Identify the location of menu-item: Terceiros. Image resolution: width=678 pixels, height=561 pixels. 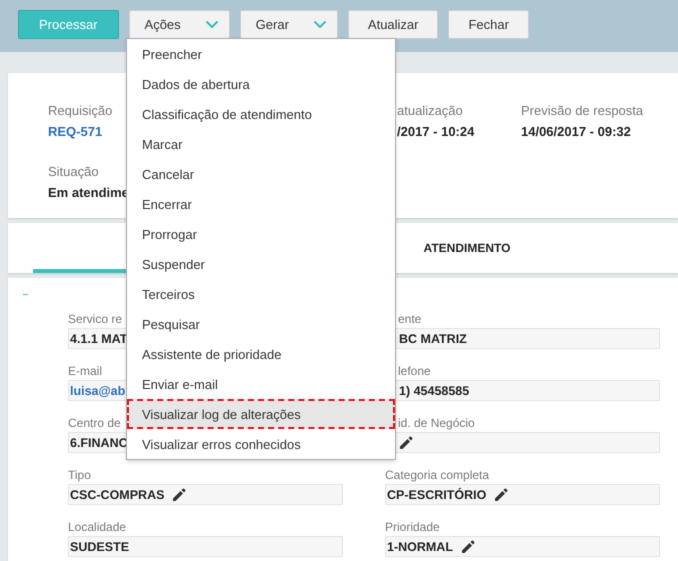
(261, 294).